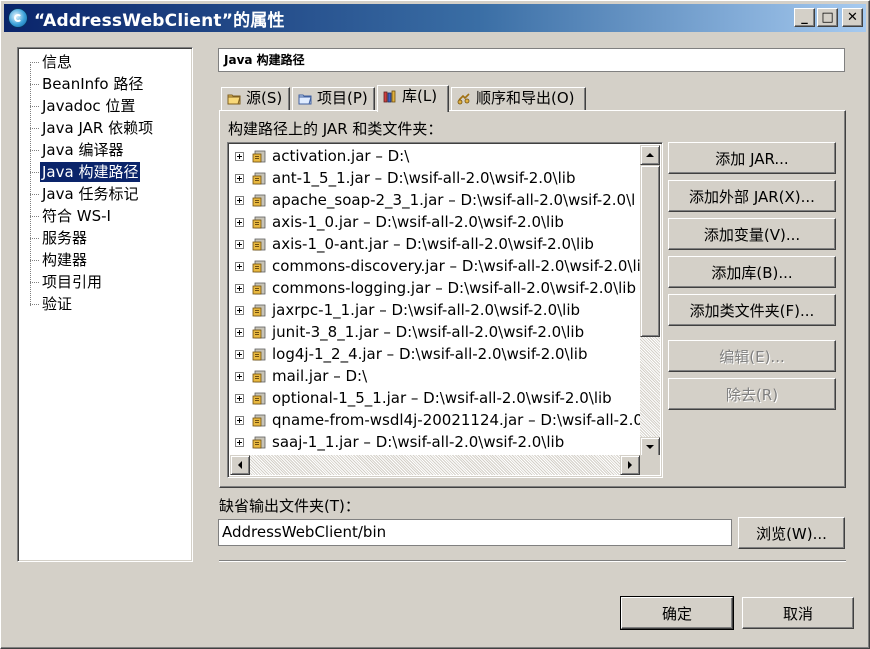  Describe the element at coordinates (289, 506) in the screenshot. I see `output-folder-label: 缺省输出文件夹(T)：` at that location.